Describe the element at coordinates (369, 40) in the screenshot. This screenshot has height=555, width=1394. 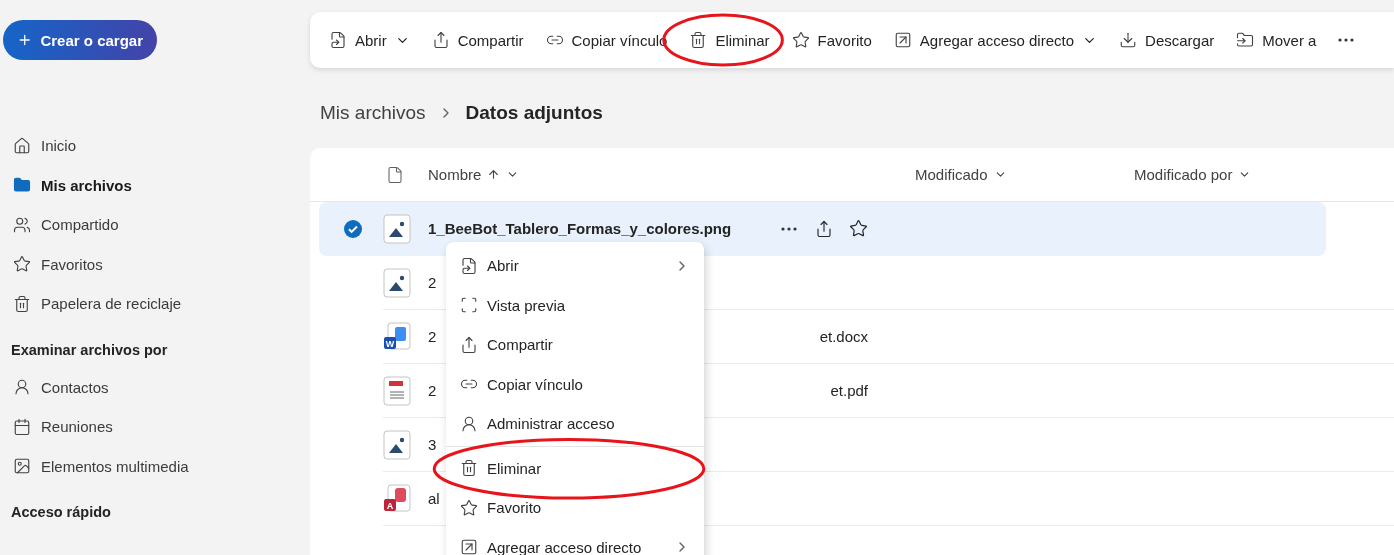
I see `toolbar-button: Abrir` at that location.